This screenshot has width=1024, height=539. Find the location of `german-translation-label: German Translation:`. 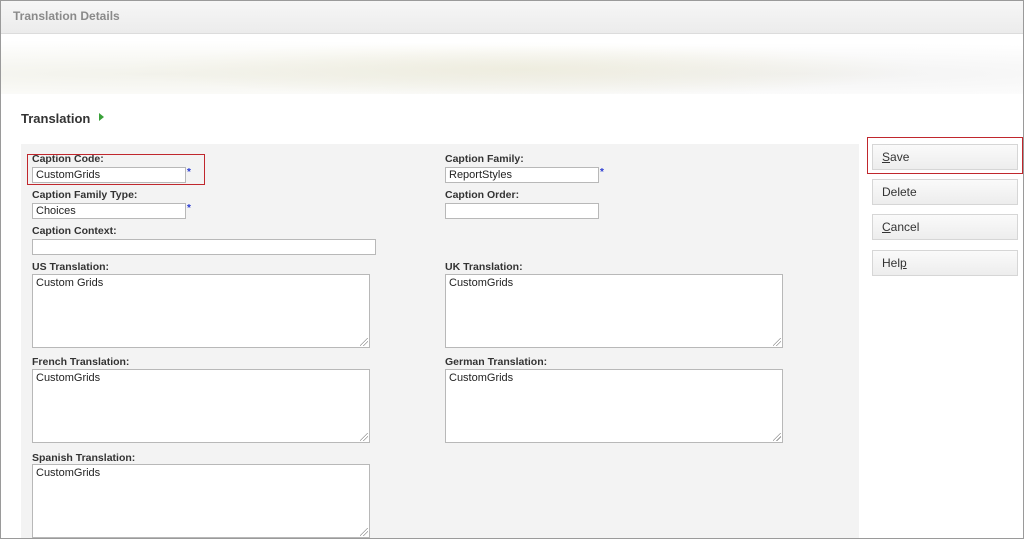

german-translation-label: German Translation: is located at coordinates (496, 362).